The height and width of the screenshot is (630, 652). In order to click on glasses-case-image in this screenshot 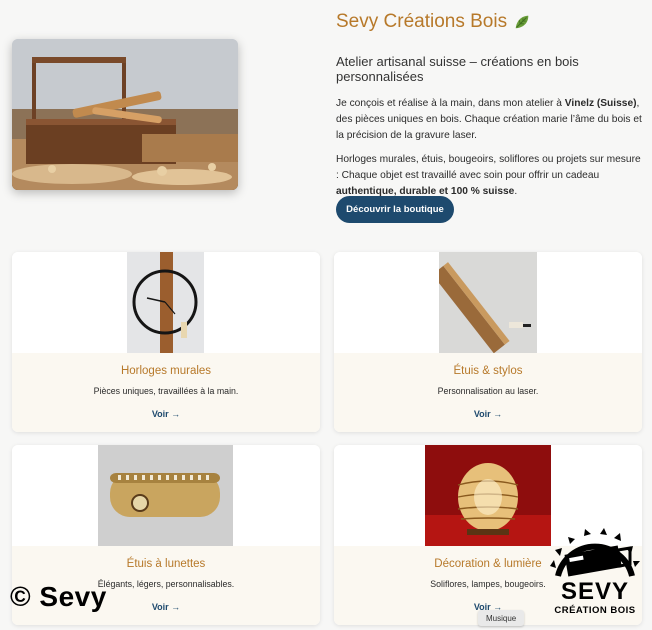, I will do `click(165, 495)`.